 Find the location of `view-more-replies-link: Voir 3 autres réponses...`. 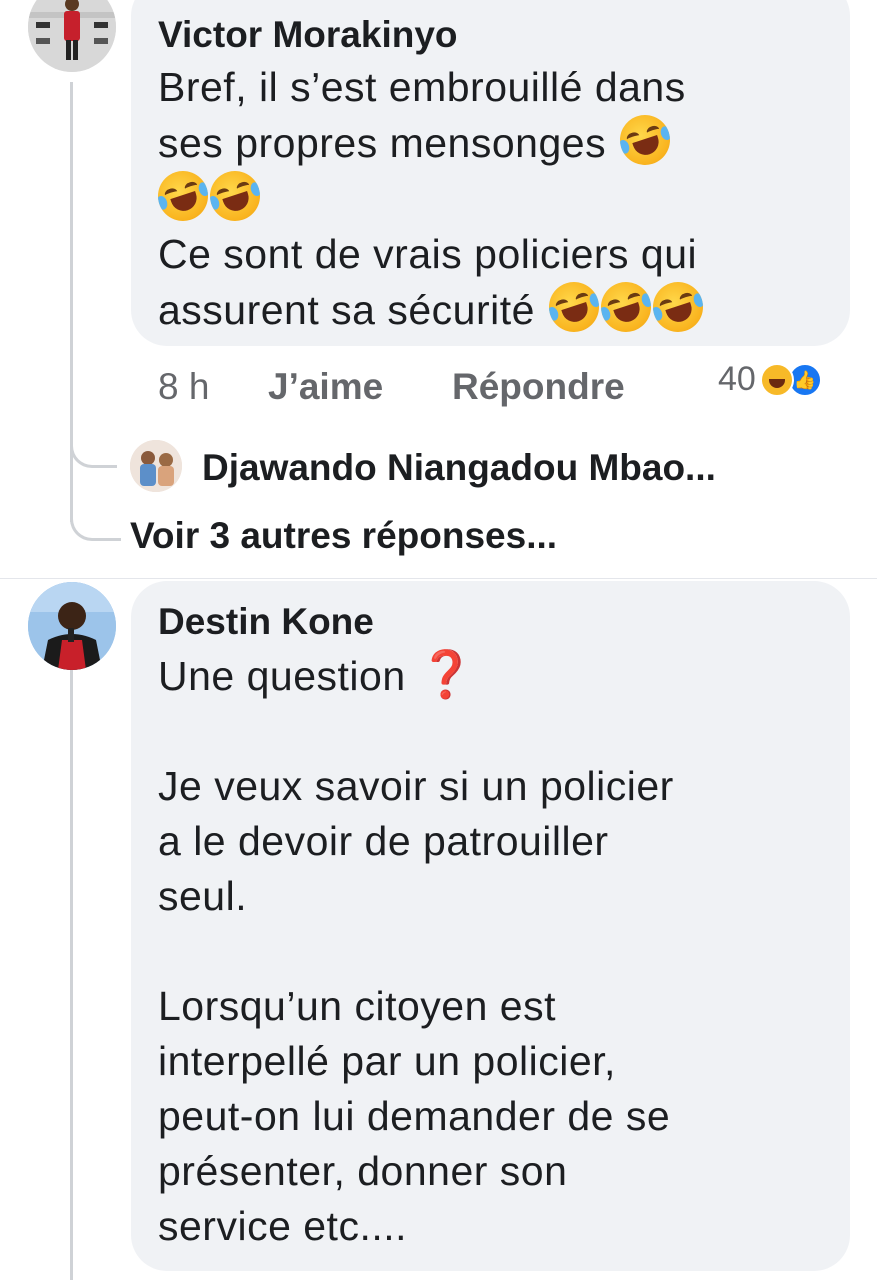

view-more-replies-link: Voir 3 autres réponses... is located at coordinates (343, 536).